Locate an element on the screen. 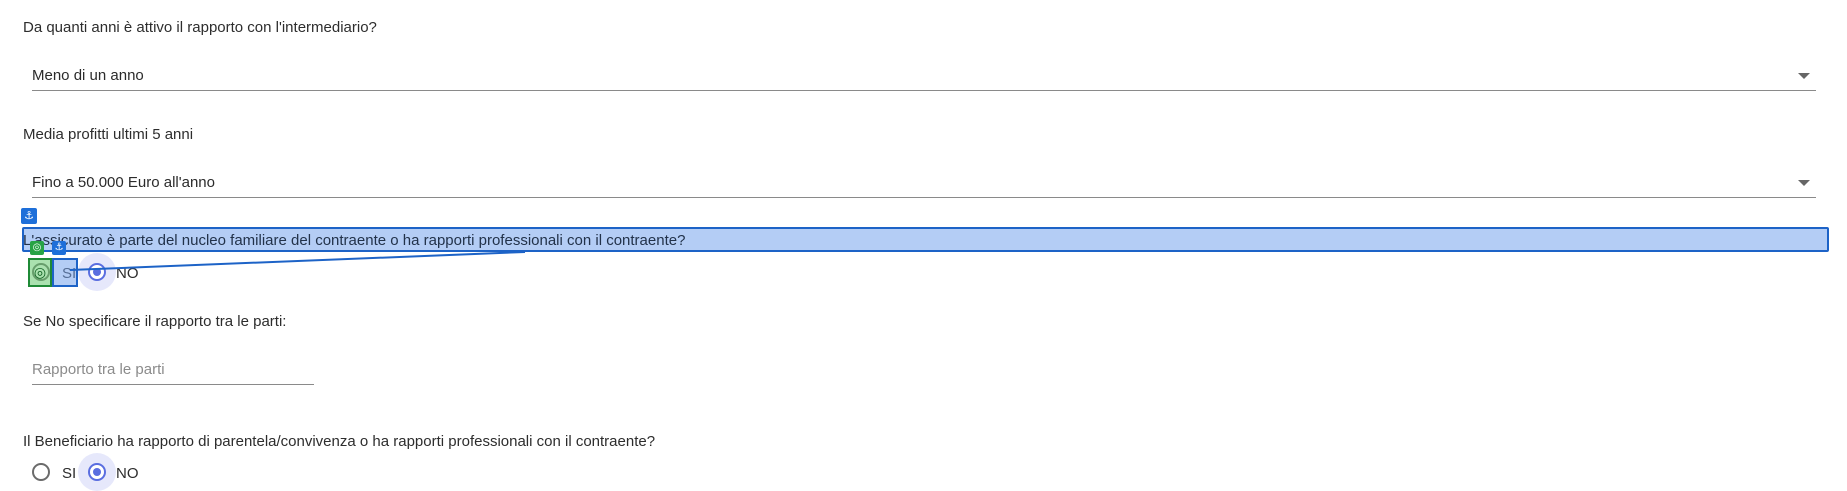 This screenshot has height=491, width=1847. question-label-average-profits: Media profitti ultimi 5 anni is located at coordinates (108, 134).